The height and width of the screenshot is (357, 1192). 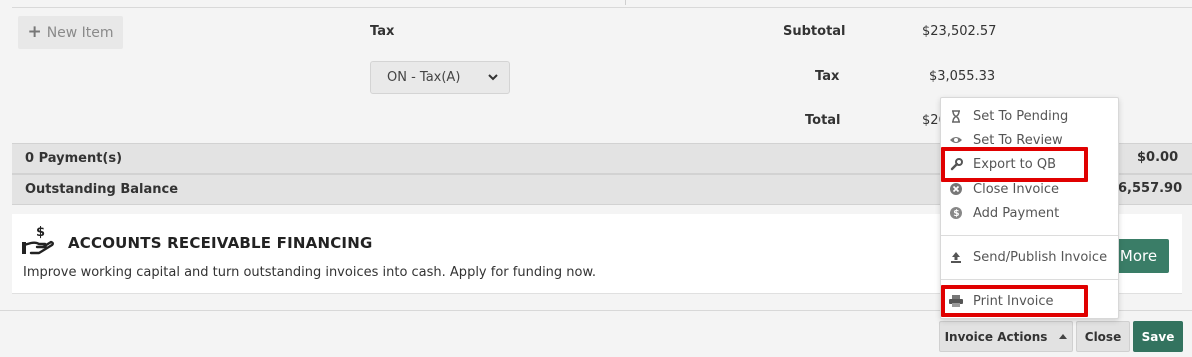 I want to click on tax-label: Tax, so click(x=827, y=76).